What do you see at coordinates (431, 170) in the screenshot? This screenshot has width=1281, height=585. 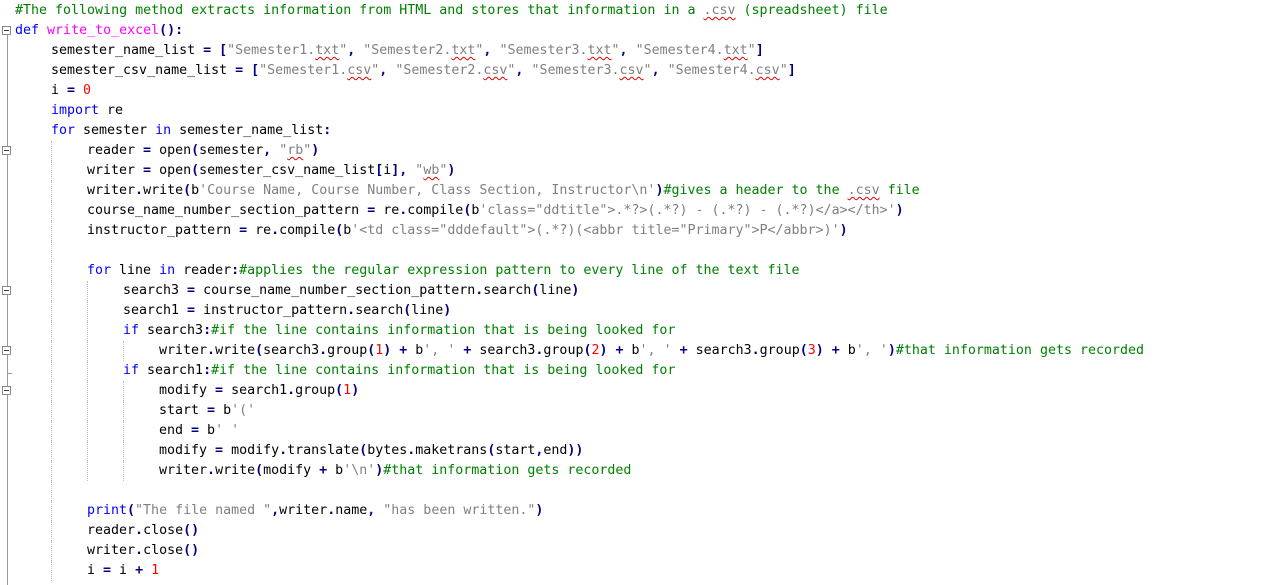 I see `spellcheck-flagged-token: wb` at bounding box center [431, 170].